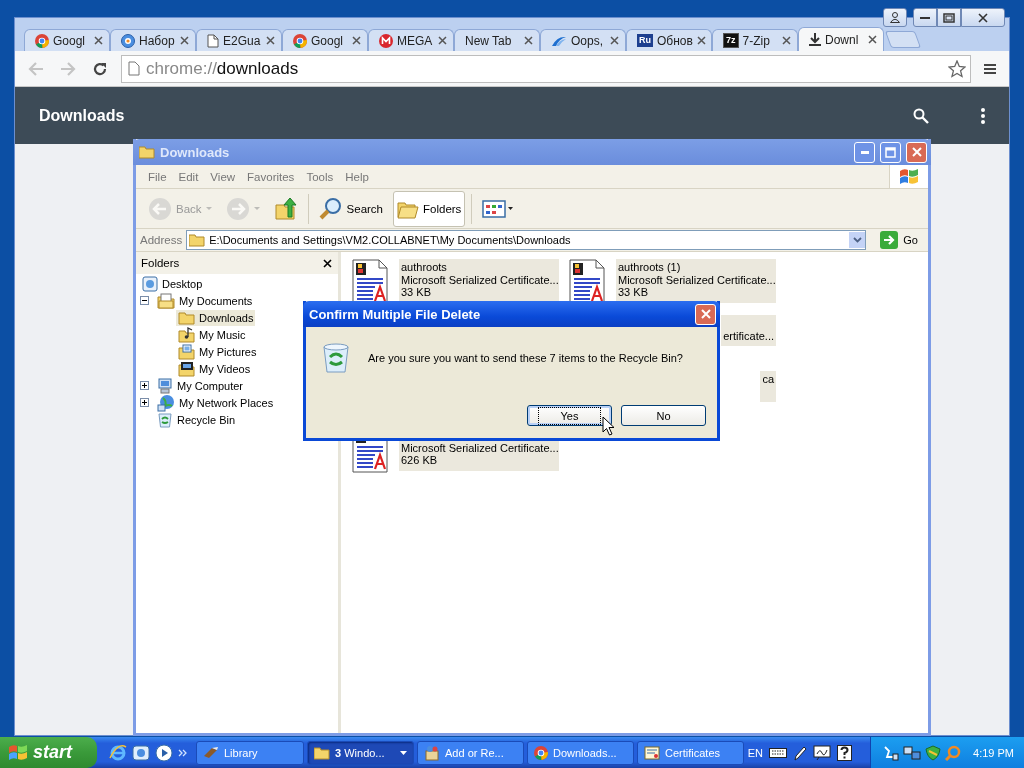  What do you see at coordinates (153, 40) in the screenshot?
I see `browser-tab: Набор` at bounding box center [153, 40].